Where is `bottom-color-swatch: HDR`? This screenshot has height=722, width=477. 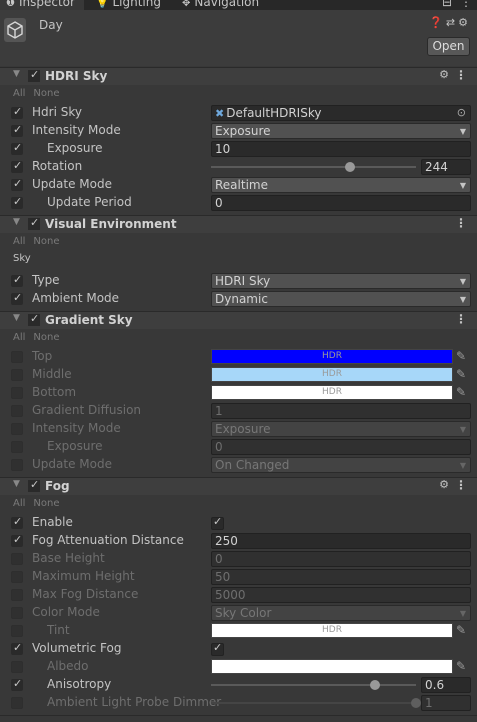 bottom-color-swatch: HDR is located at coordinates (332, 392).